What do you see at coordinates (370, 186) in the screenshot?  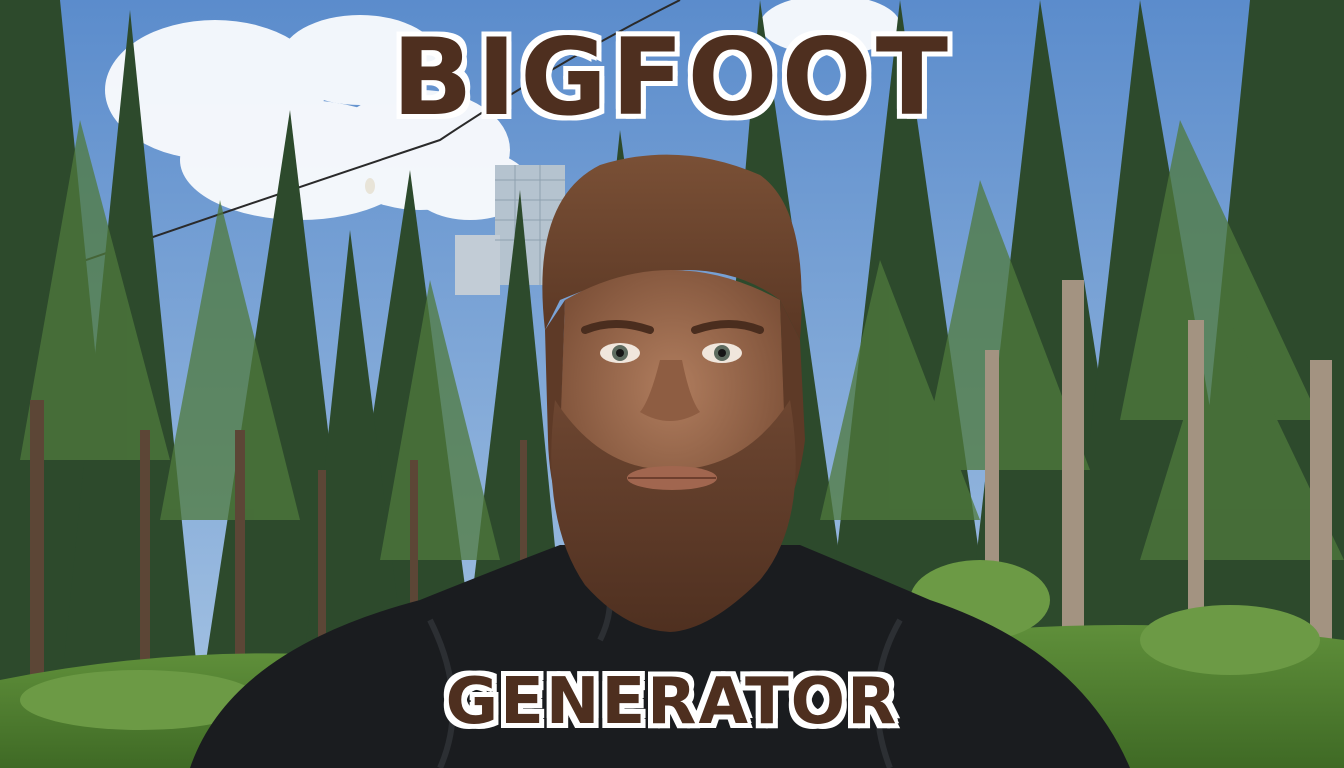 I see `light-bulb` at bounding box center [370, 186].